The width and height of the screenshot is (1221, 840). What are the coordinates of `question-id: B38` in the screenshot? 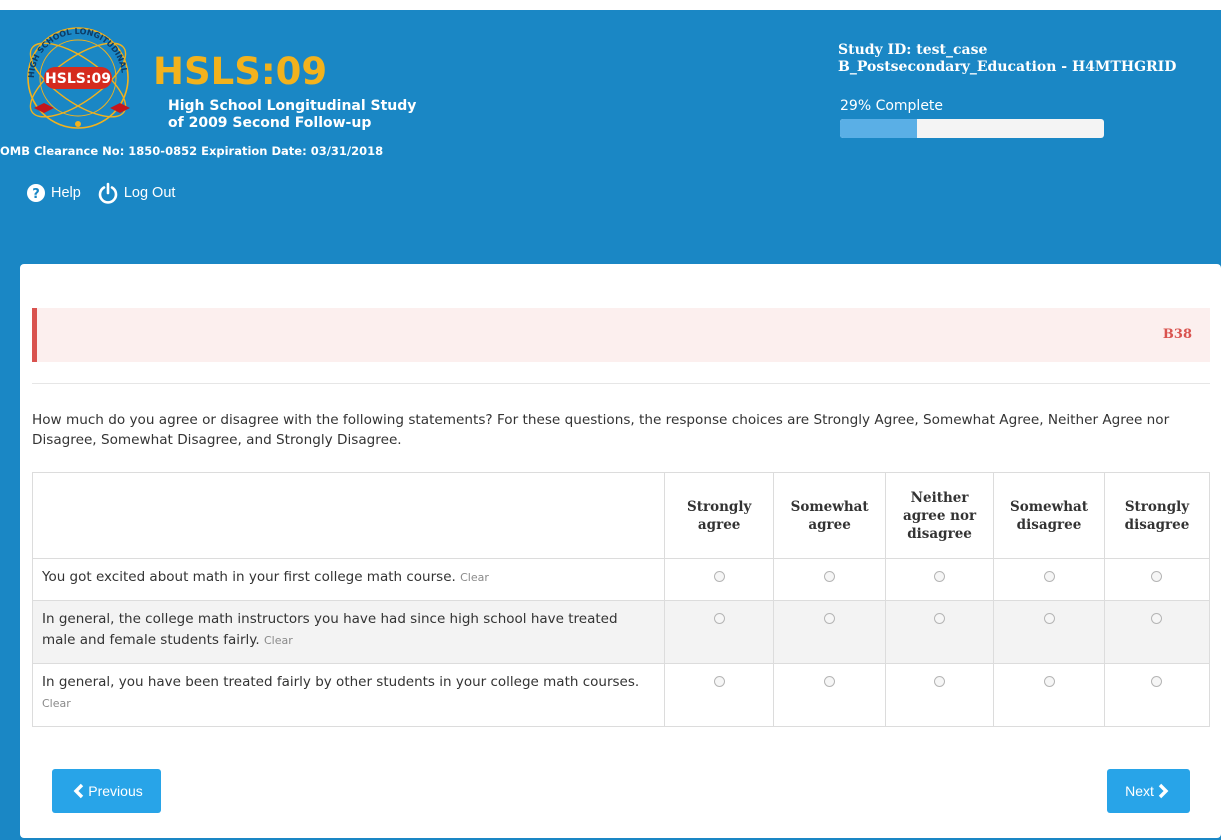 It's located at (1177, 334).